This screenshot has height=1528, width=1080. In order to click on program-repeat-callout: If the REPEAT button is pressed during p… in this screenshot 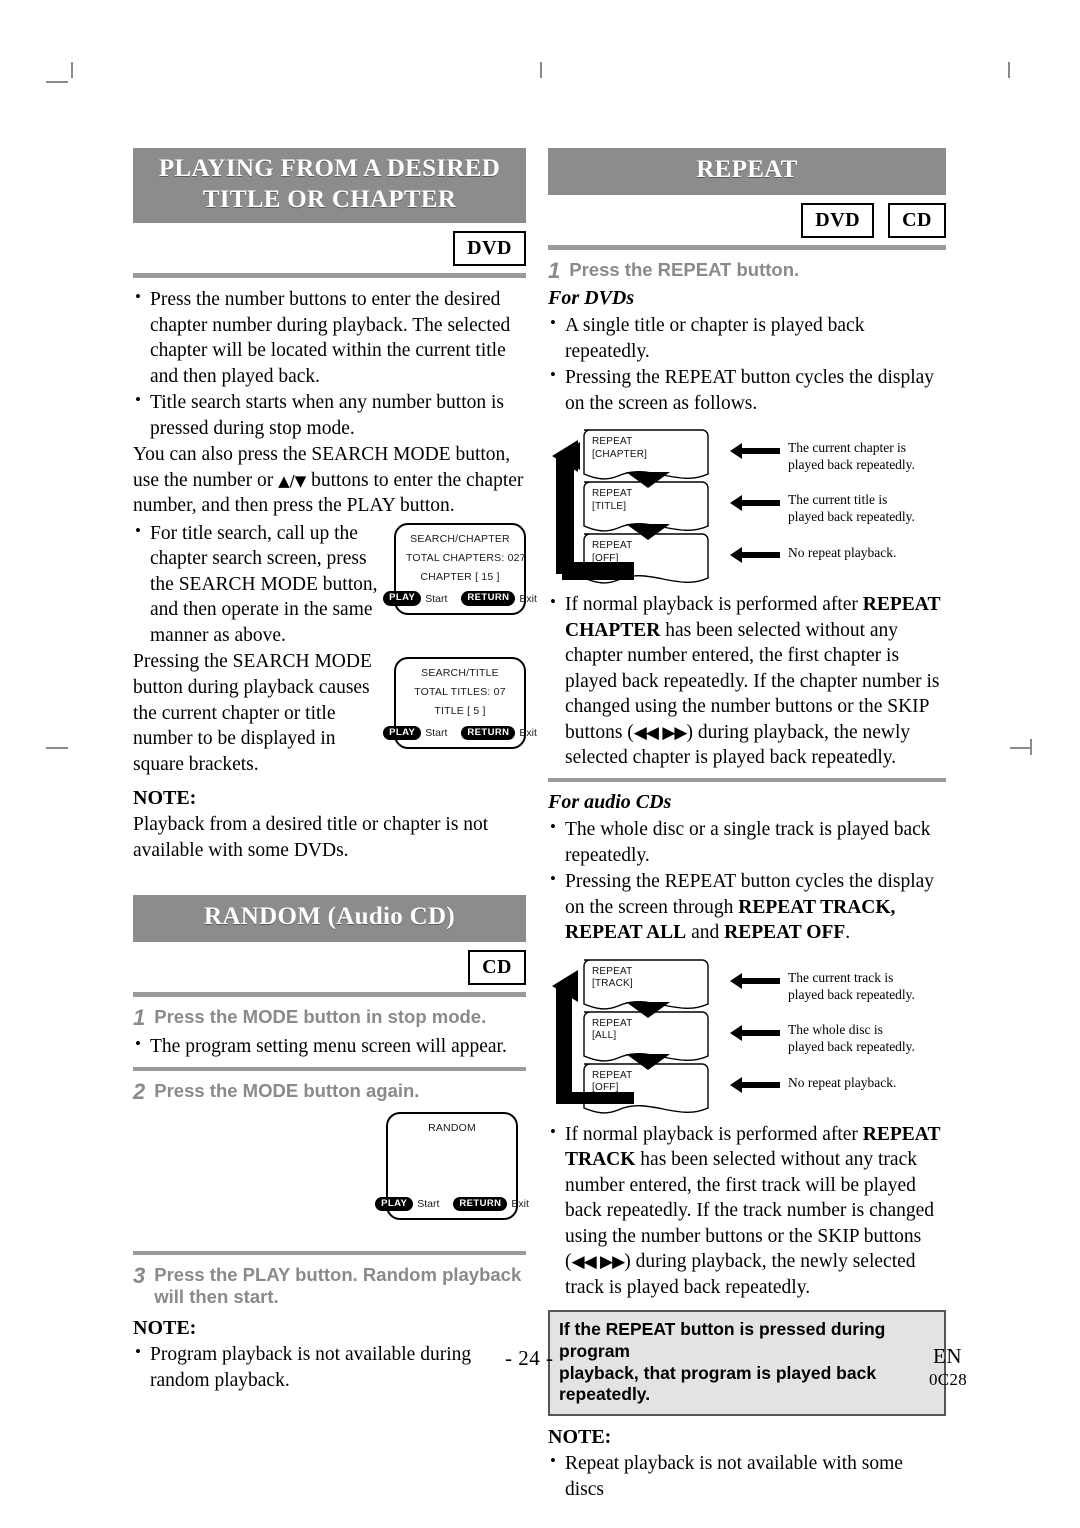, I will do `click(747, 1363)`.